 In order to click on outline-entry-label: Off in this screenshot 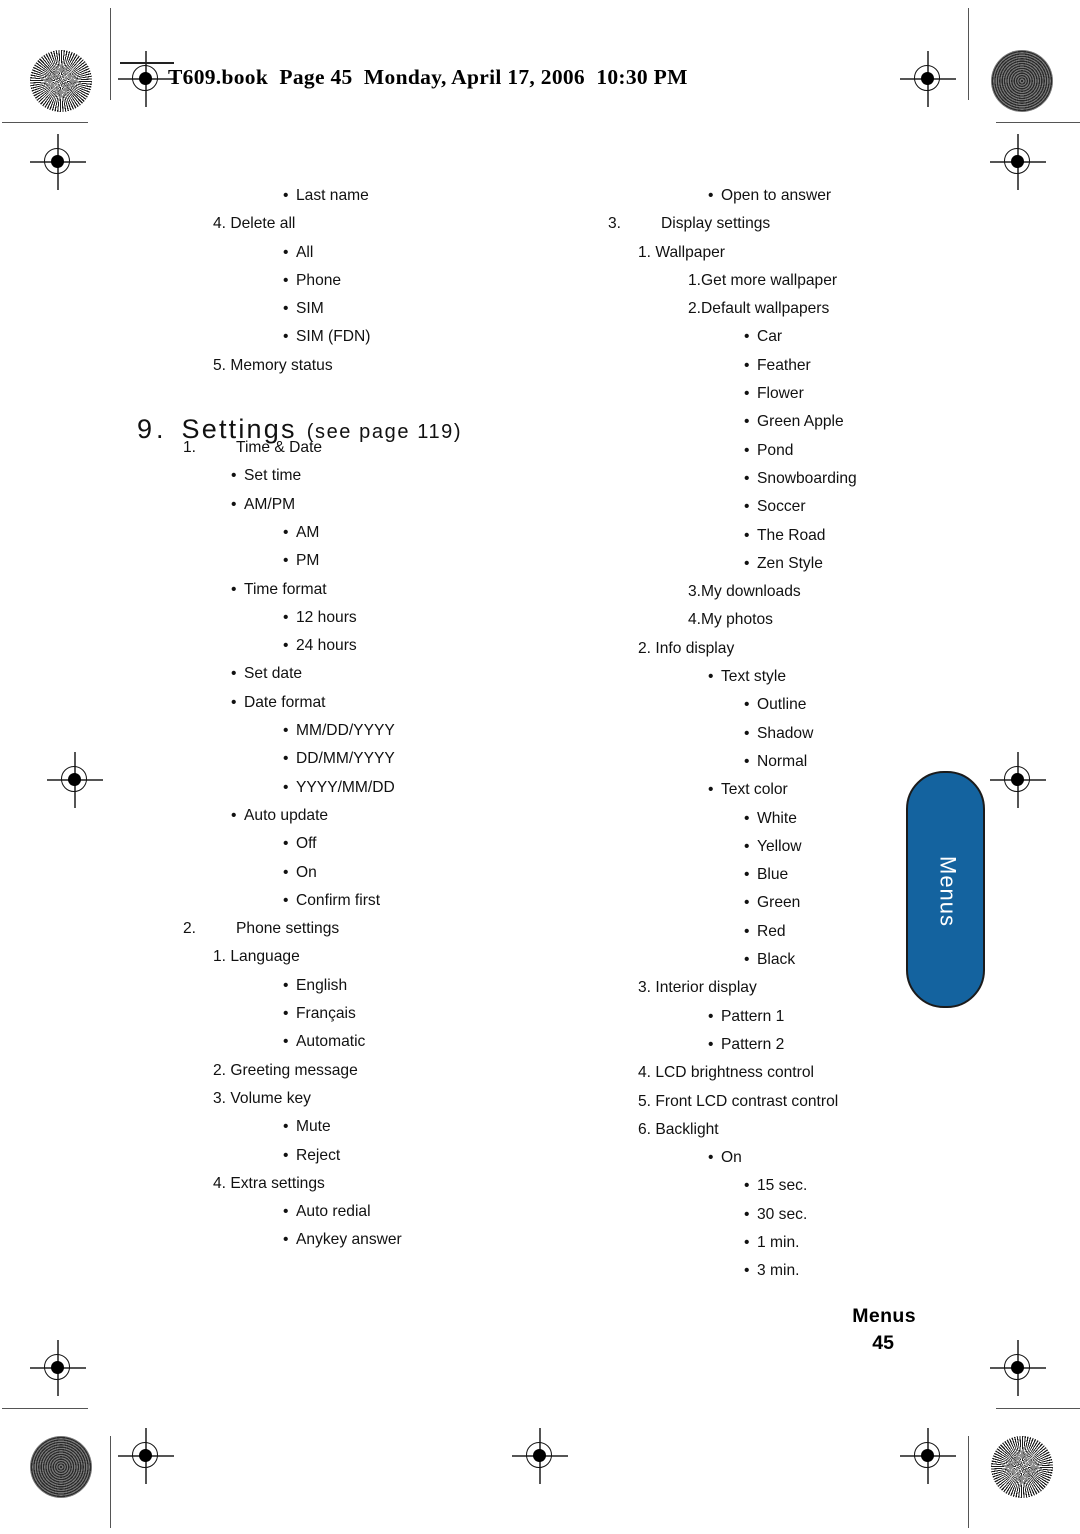, I will do `click(306, 844)`.